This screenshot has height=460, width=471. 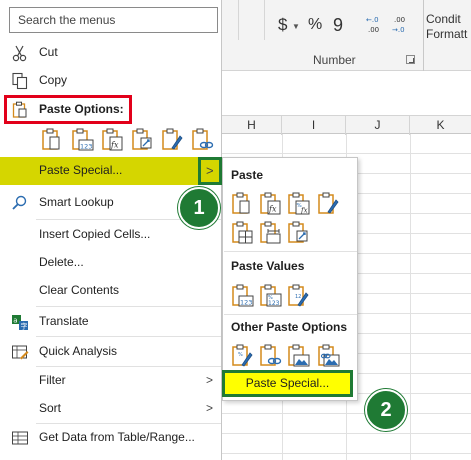 I want to click on paste-formulas-number-formatting-button: % fx, so click(x=298, y=204).